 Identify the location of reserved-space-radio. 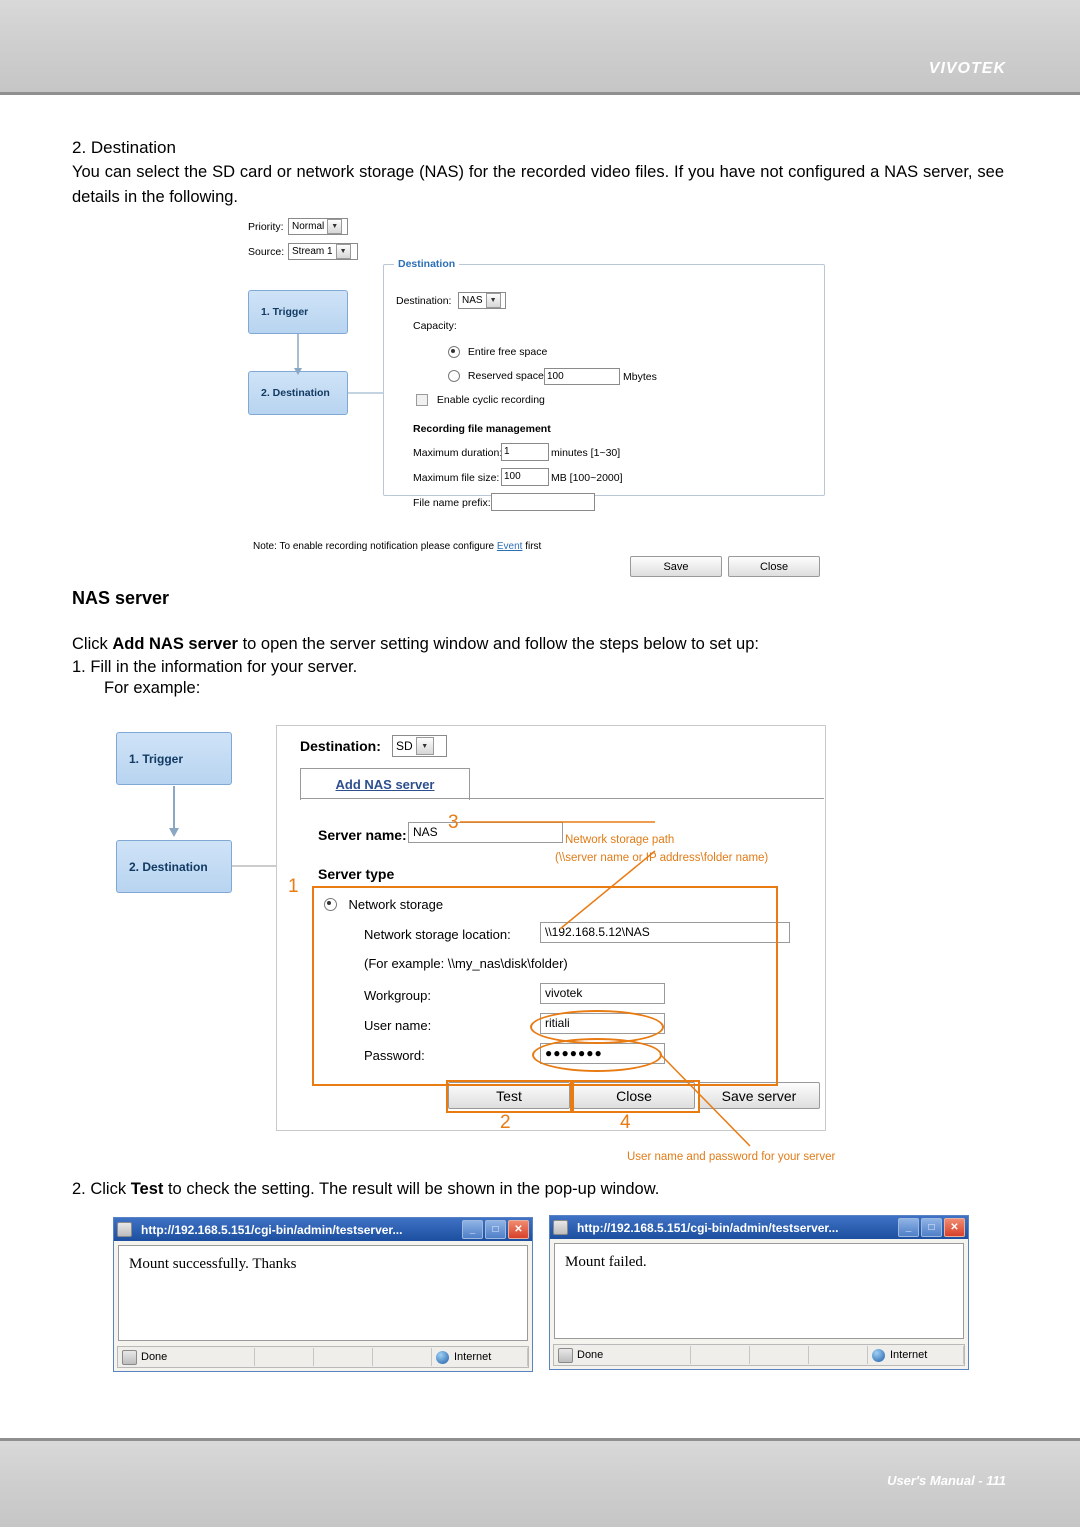
(454, 376).